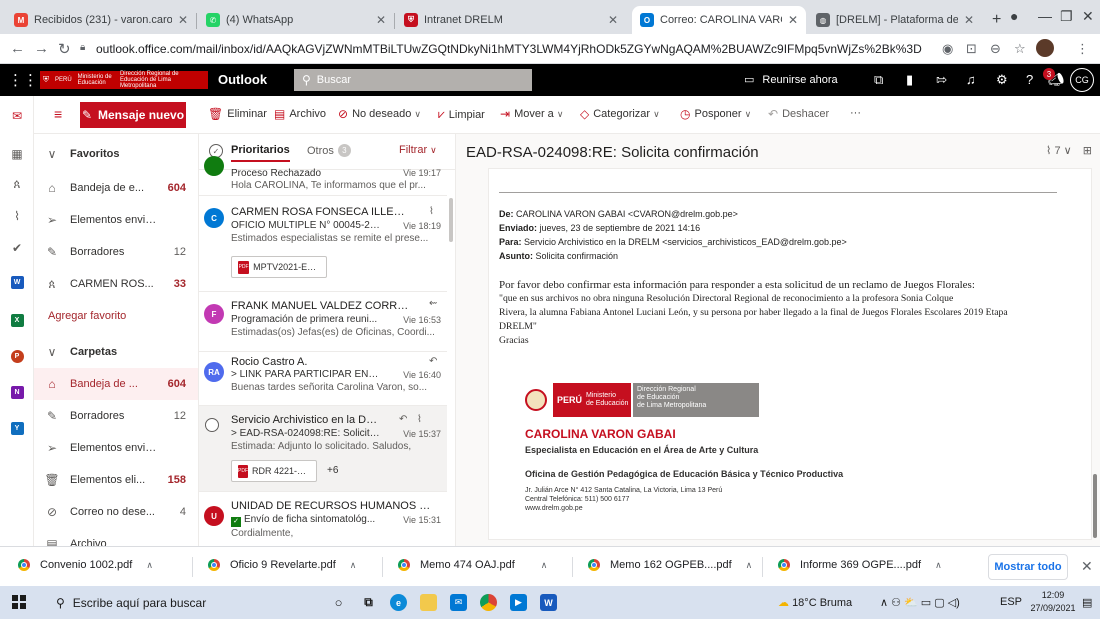  What do you see at coordinates (1068, 151) in the screenshot?
I see `chevron-down-icon: ∨` at bounding box center [1068, 151].